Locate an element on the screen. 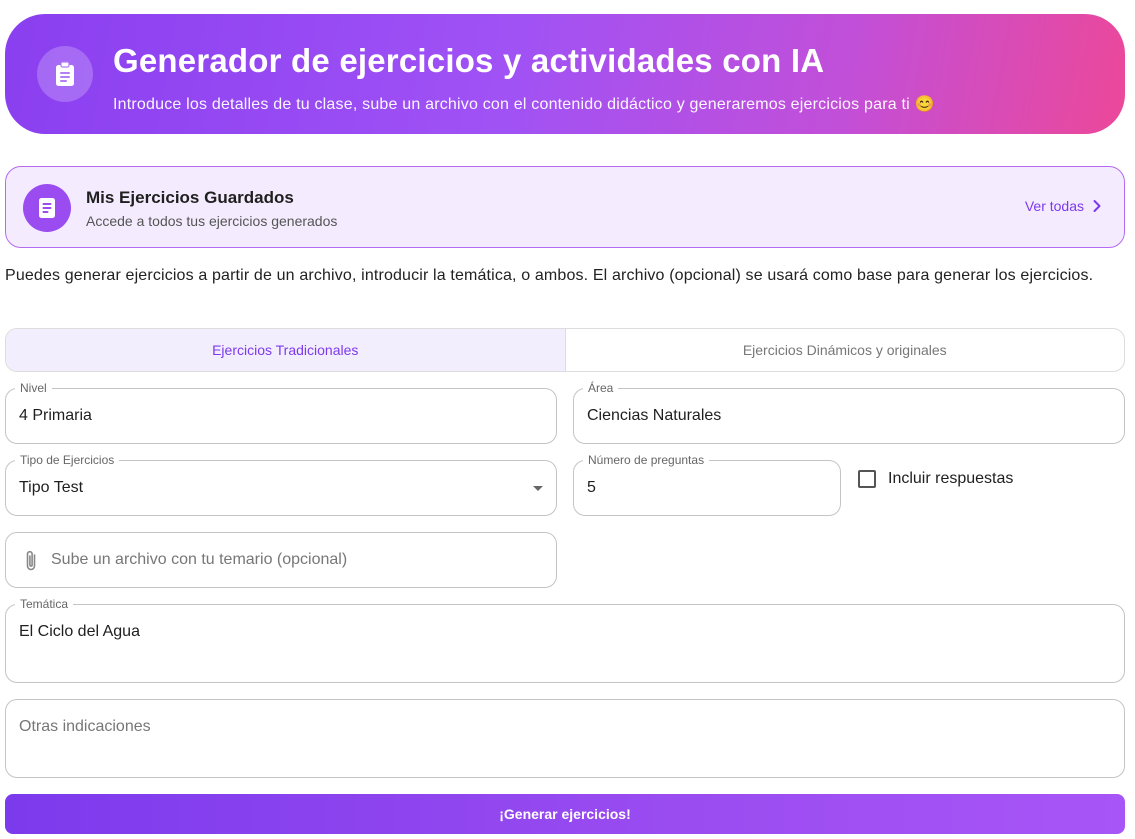  level-field: Nivel 4 Primaria is located at coordinates (281, 412).